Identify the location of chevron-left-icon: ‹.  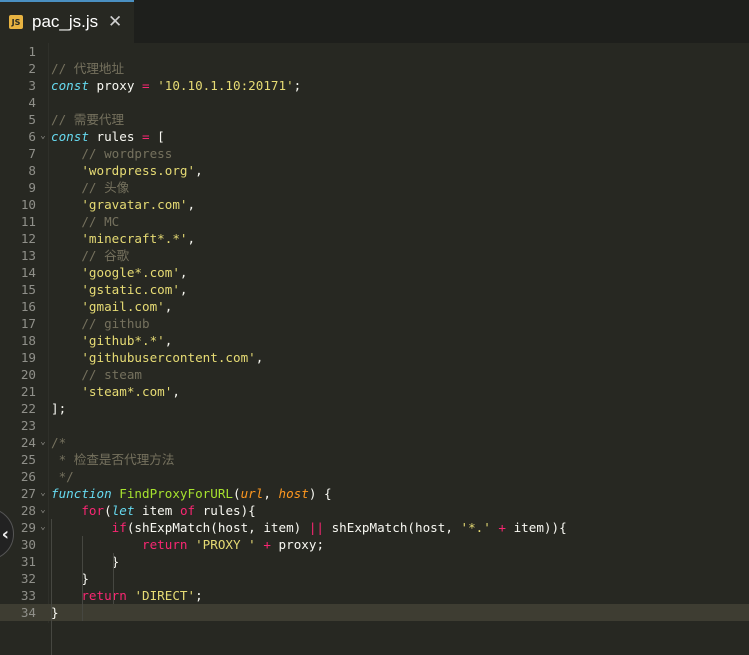
(5, 534).